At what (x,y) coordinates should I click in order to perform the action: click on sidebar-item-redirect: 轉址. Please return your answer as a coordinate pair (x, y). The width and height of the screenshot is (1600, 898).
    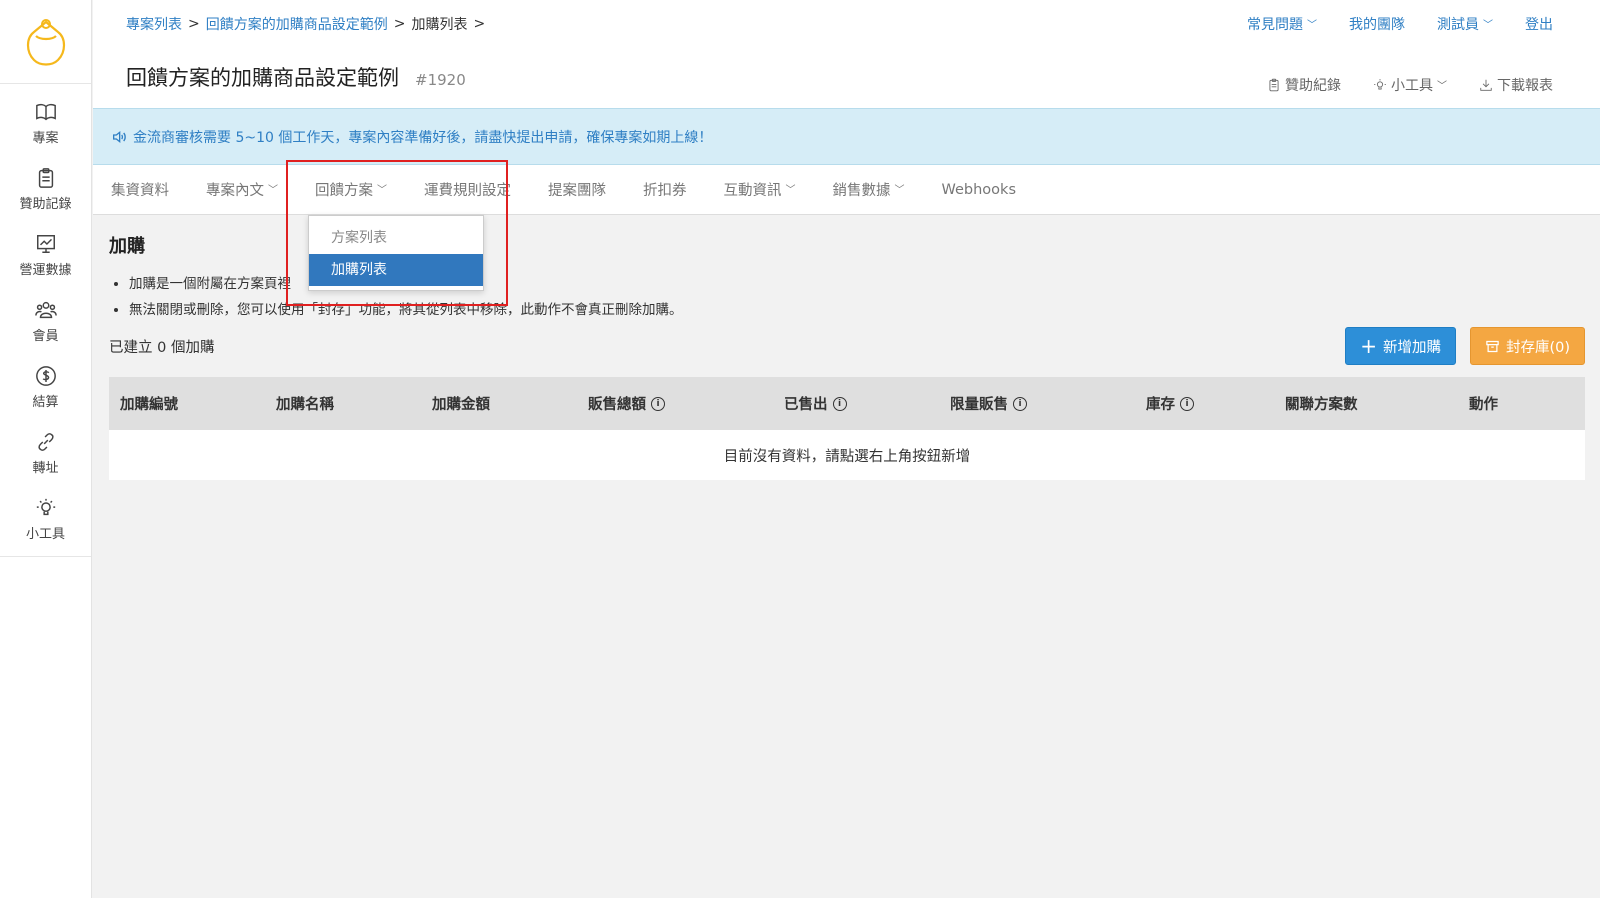
    Looking at the image, I should click on (45, 453).